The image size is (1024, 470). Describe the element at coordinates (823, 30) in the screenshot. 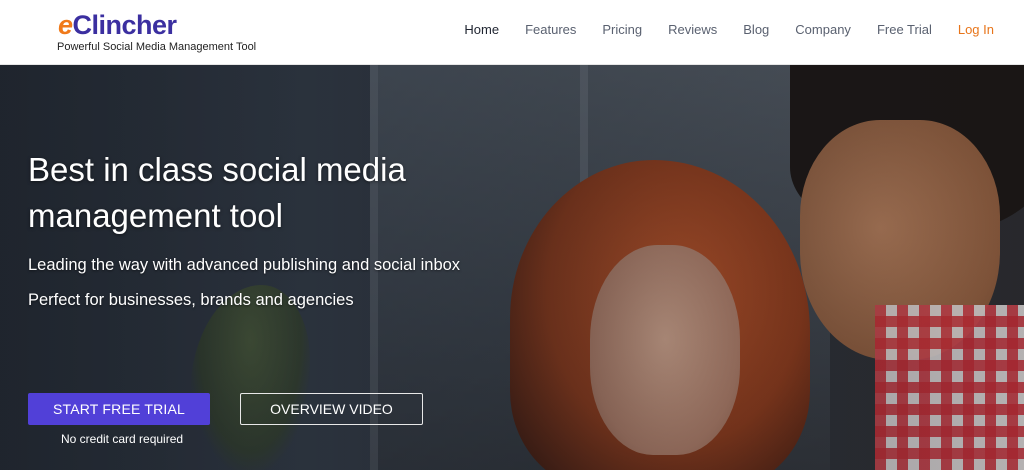

I see `nav-company: Company` at that location.